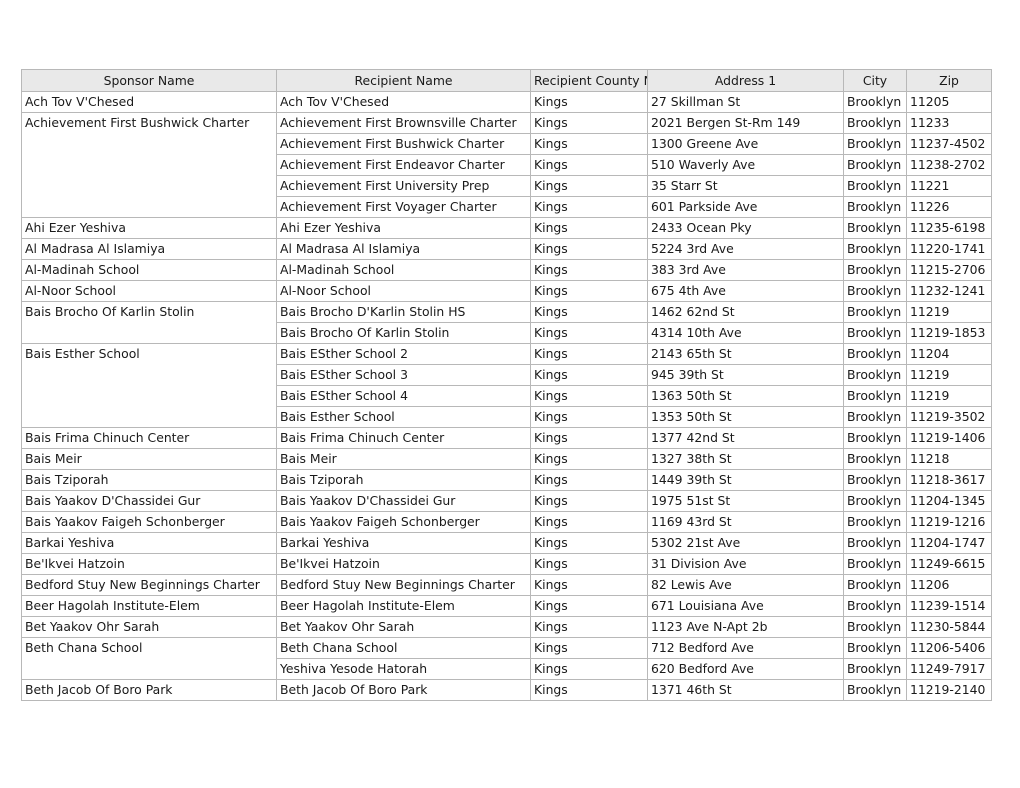 This screenshot has height=788, width=1020. What do you see at coordinates (403, 648) in the screenshot?
I see `cell-recipient-name: Beth Chana School` at bounding box center [403, 648].